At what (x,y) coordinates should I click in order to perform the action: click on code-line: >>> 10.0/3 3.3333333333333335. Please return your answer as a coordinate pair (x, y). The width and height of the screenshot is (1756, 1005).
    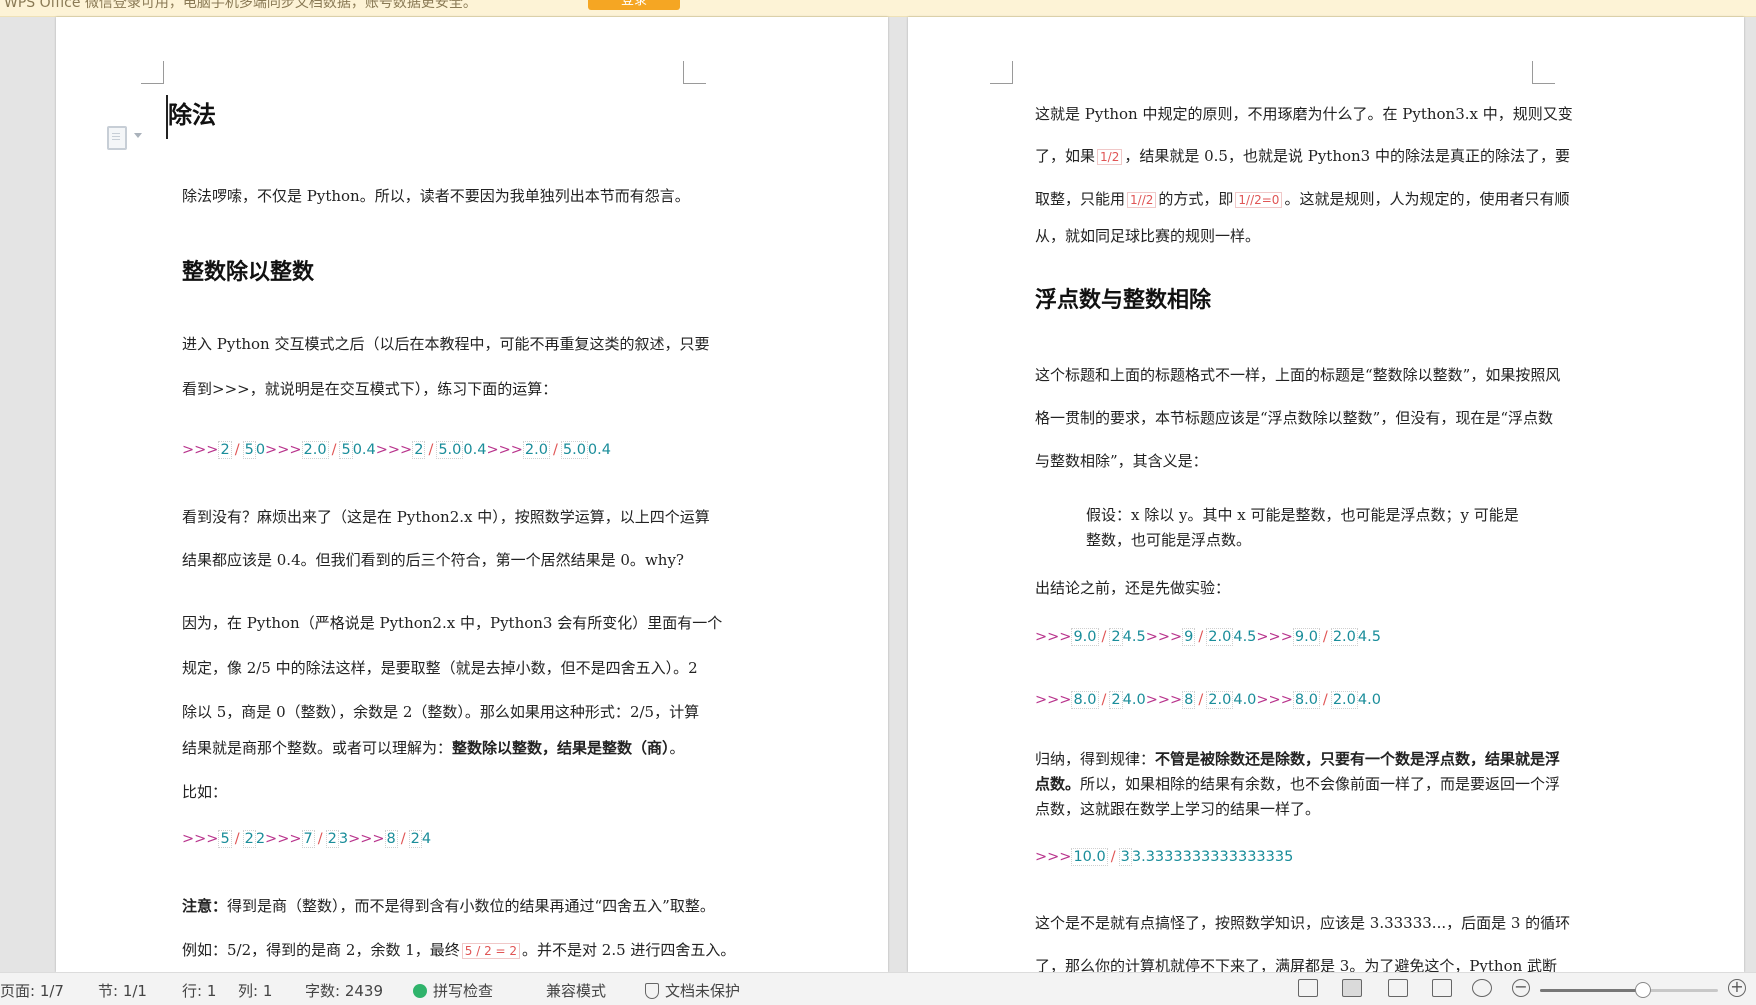
    Looking at the image, I should click on (1164, 857).